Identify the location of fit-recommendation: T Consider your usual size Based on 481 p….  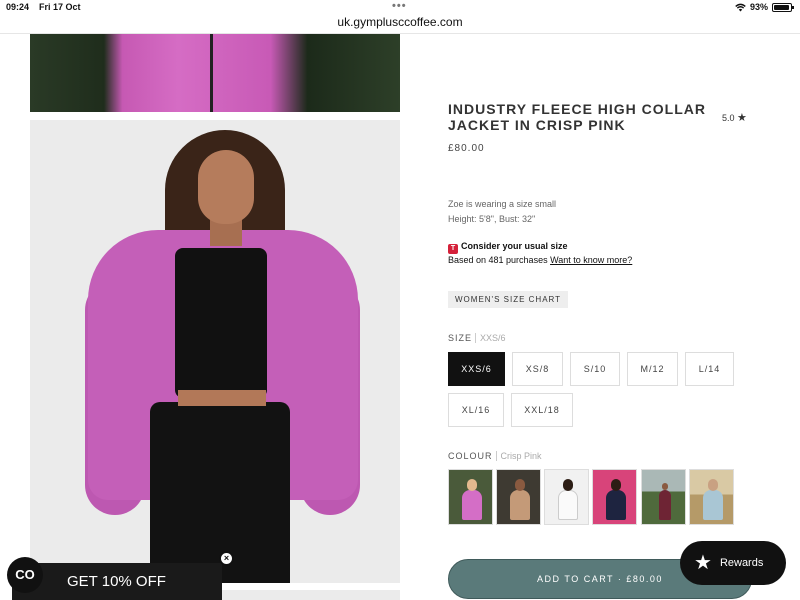
(540, 253).